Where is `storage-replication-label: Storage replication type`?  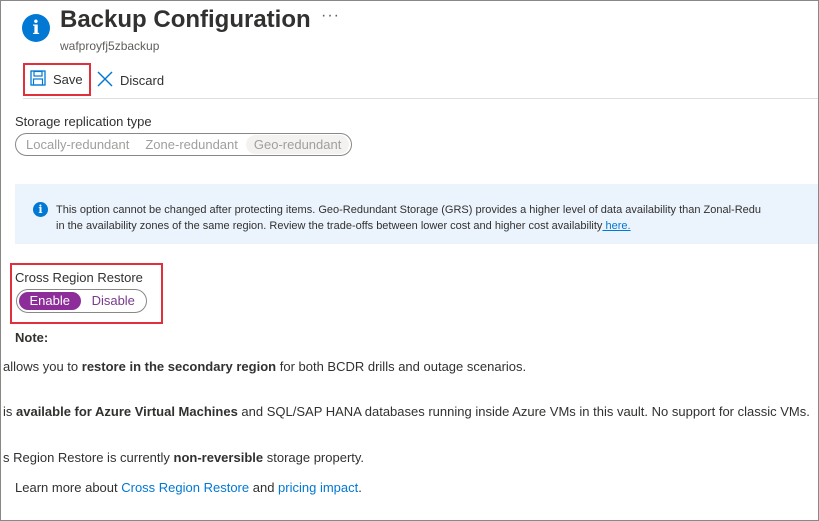 storage-replication-label: Storage replication type is located at coordinates (83, 121).